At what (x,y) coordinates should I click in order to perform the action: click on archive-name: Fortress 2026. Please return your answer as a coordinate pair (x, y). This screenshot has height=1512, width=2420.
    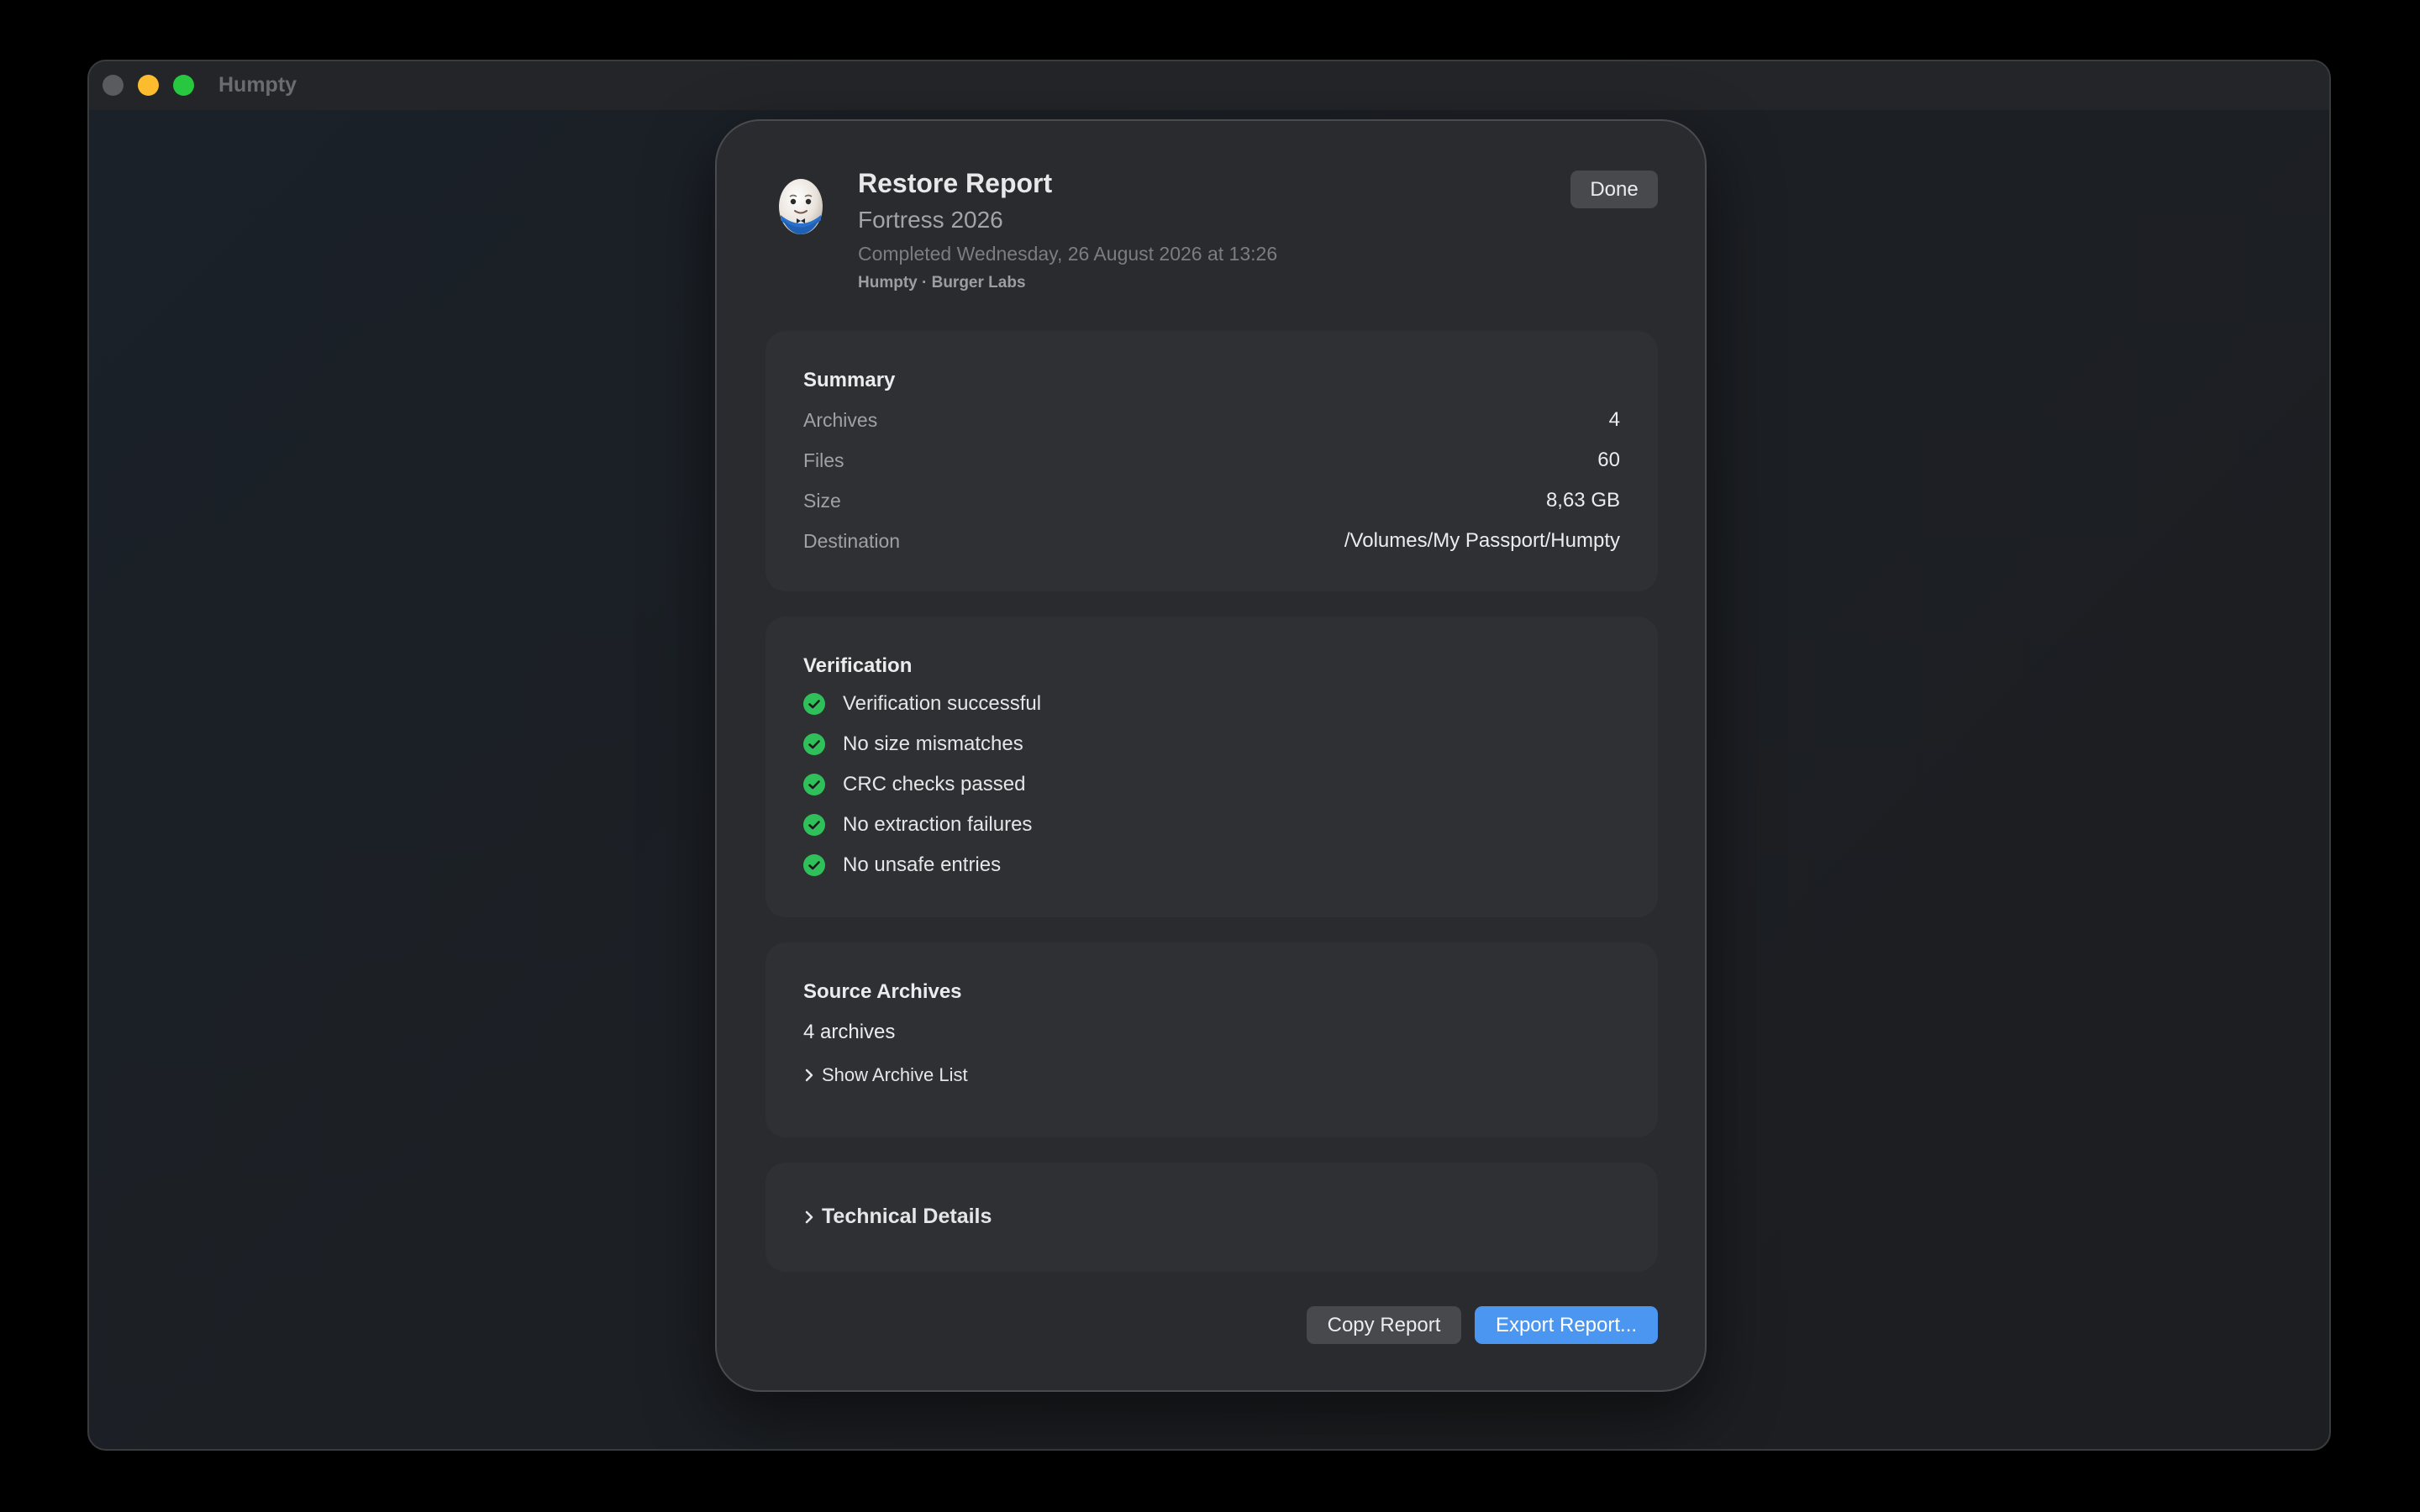
    Looking at the image, I should click on (931, 220).